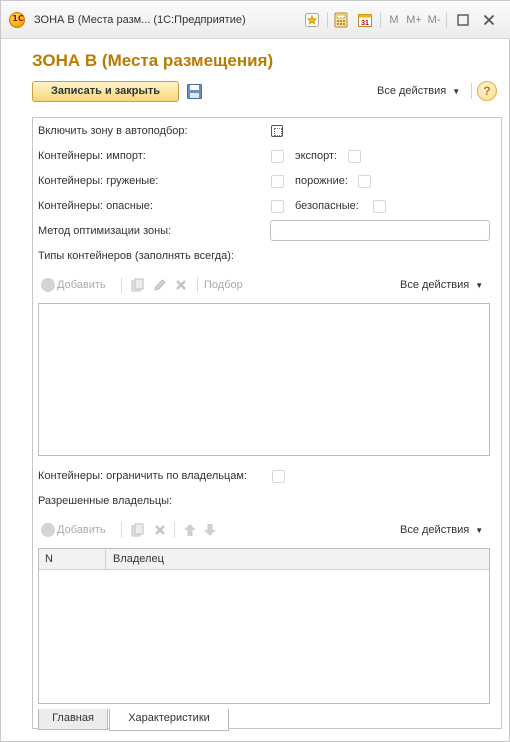  I want to click on memory-plus-button: M+, so click(414, 20).